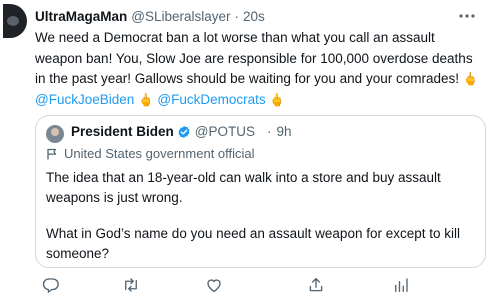  I want to click on quoted-author-name: President Biden, so click(122, 131).